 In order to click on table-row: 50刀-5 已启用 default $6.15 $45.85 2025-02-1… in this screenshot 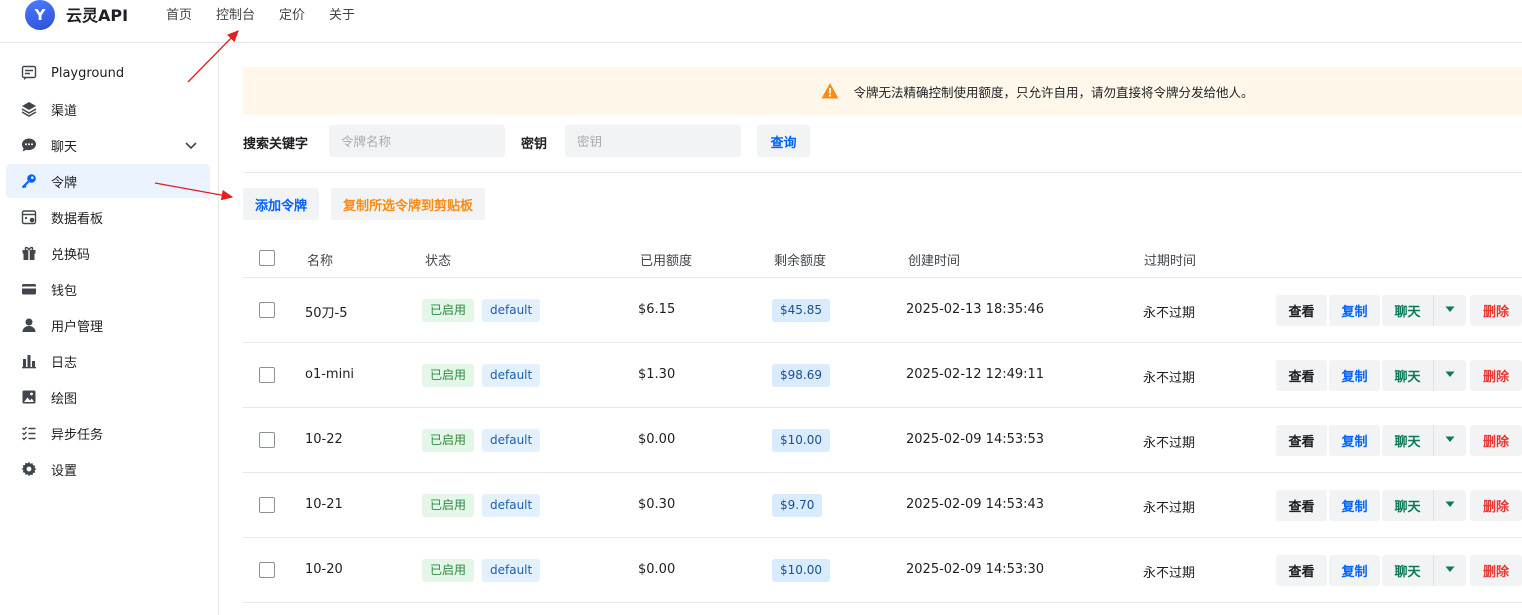, I will do `click(882, 310)`.